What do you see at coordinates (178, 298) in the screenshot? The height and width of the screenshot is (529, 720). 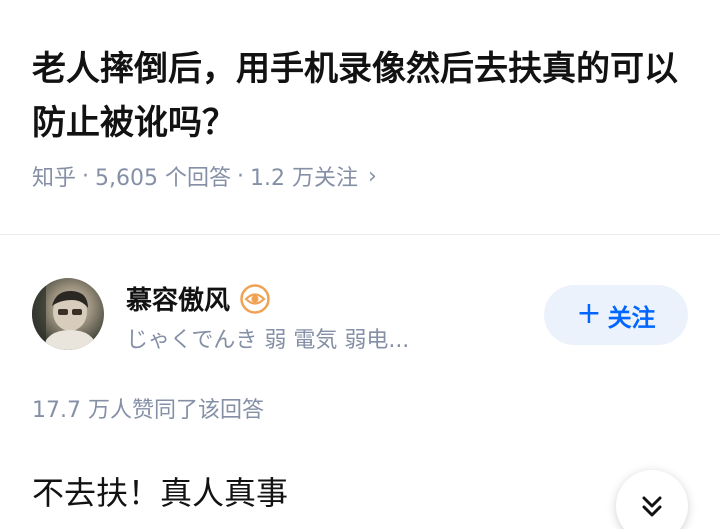 I see `author-name: 慕容傲风` at bounding box center [178, 298].